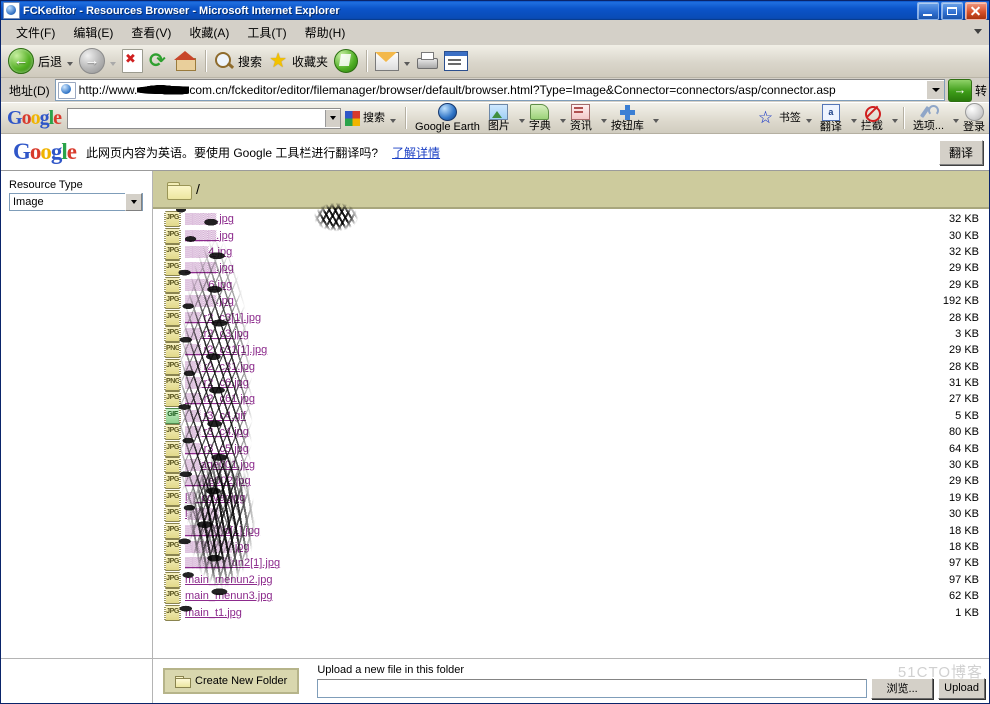 The height and width of the screenshot is (704, 990). I want to click on menu-item-favorites: 收藏(A), so click(209, 32).